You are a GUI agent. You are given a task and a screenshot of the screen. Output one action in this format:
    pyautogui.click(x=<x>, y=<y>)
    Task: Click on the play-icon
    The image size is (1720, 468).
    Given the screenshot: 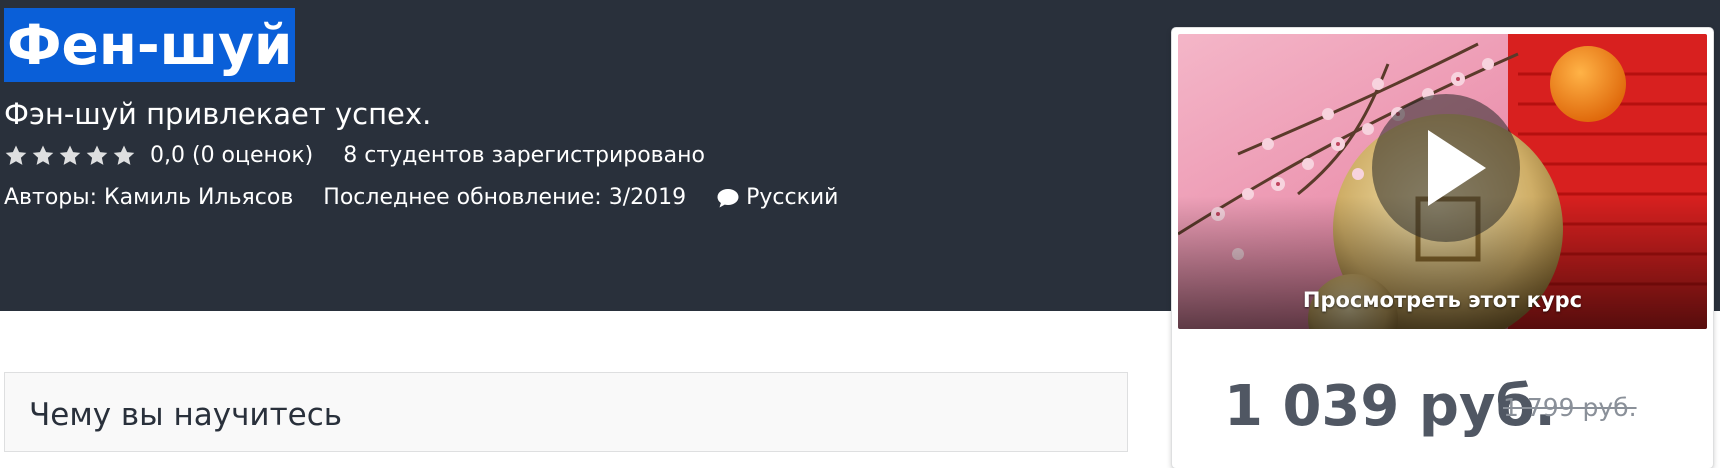 What is the action you would take?
    pyautogui.click(x=1457, y=168)
    